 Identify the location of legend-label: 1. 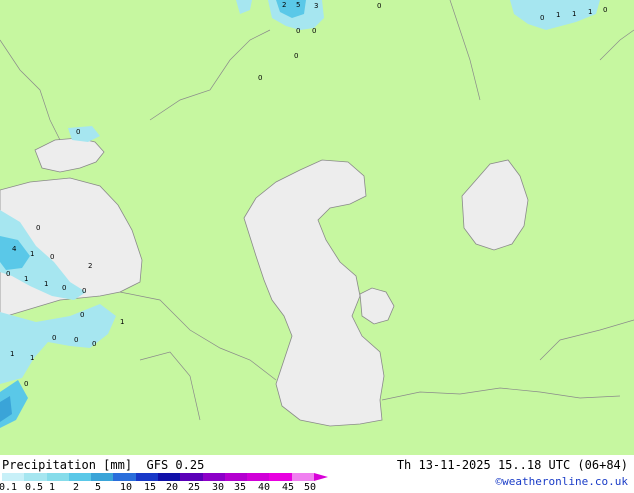
(52, 487).